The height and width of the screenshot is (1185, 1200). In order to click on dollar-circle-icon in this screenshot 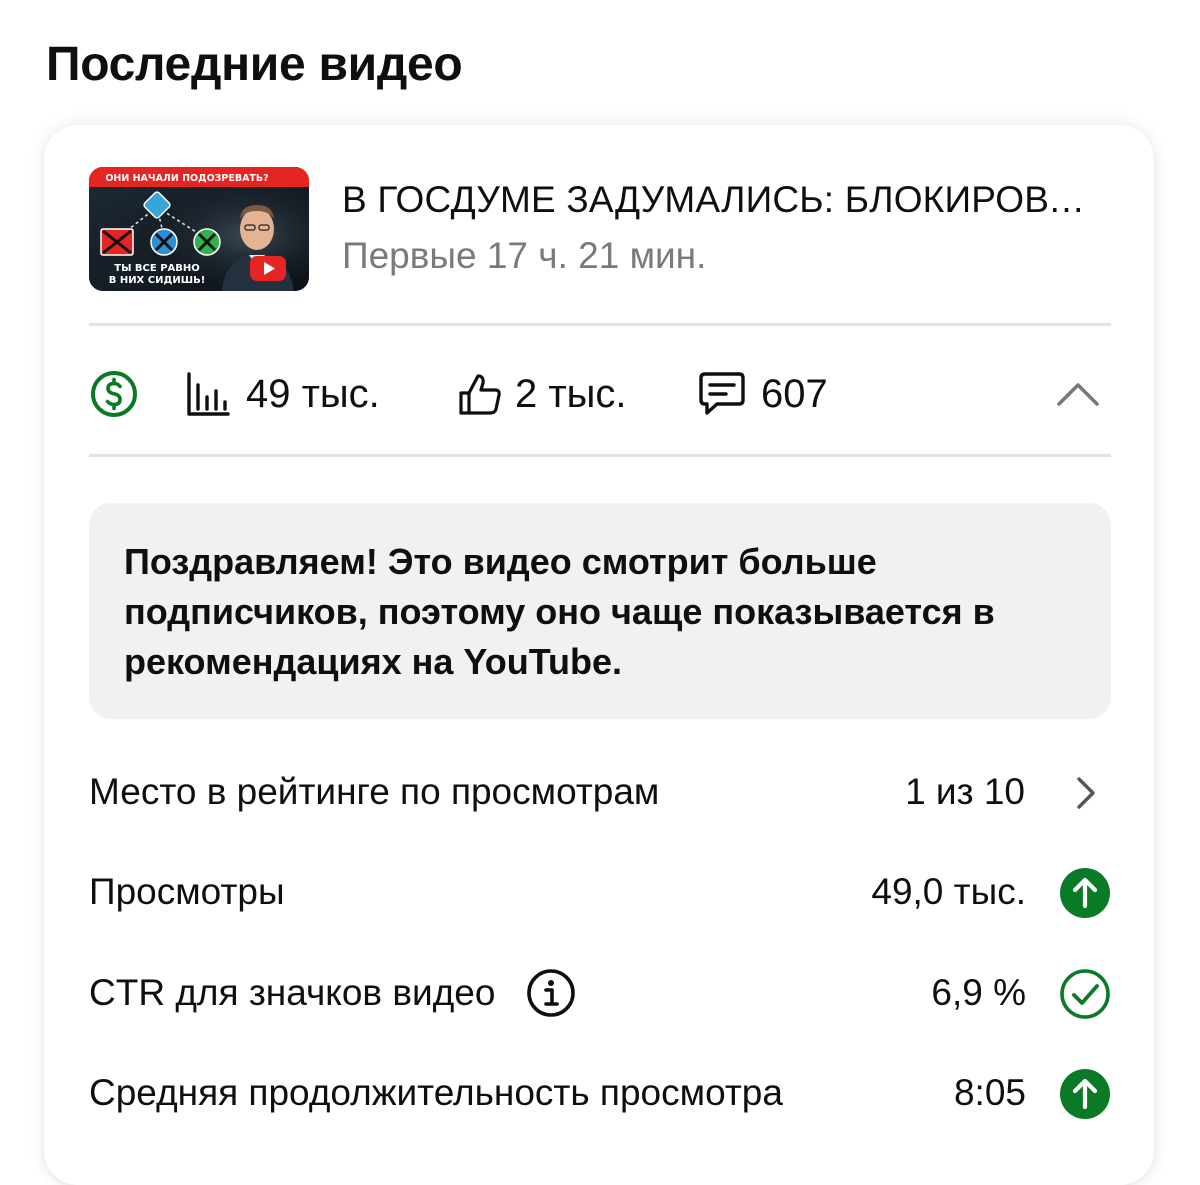, I will do `click(114, 394)`.